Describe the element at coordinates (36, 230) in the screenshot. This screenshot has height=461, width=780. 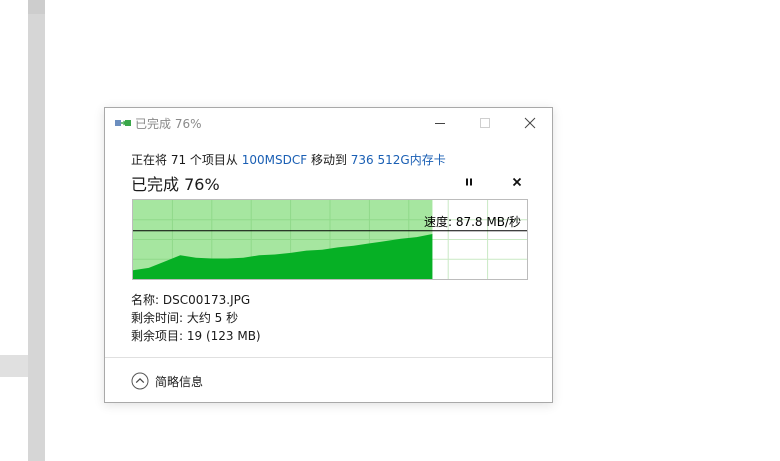
I see `background-scrollbar` at that location.